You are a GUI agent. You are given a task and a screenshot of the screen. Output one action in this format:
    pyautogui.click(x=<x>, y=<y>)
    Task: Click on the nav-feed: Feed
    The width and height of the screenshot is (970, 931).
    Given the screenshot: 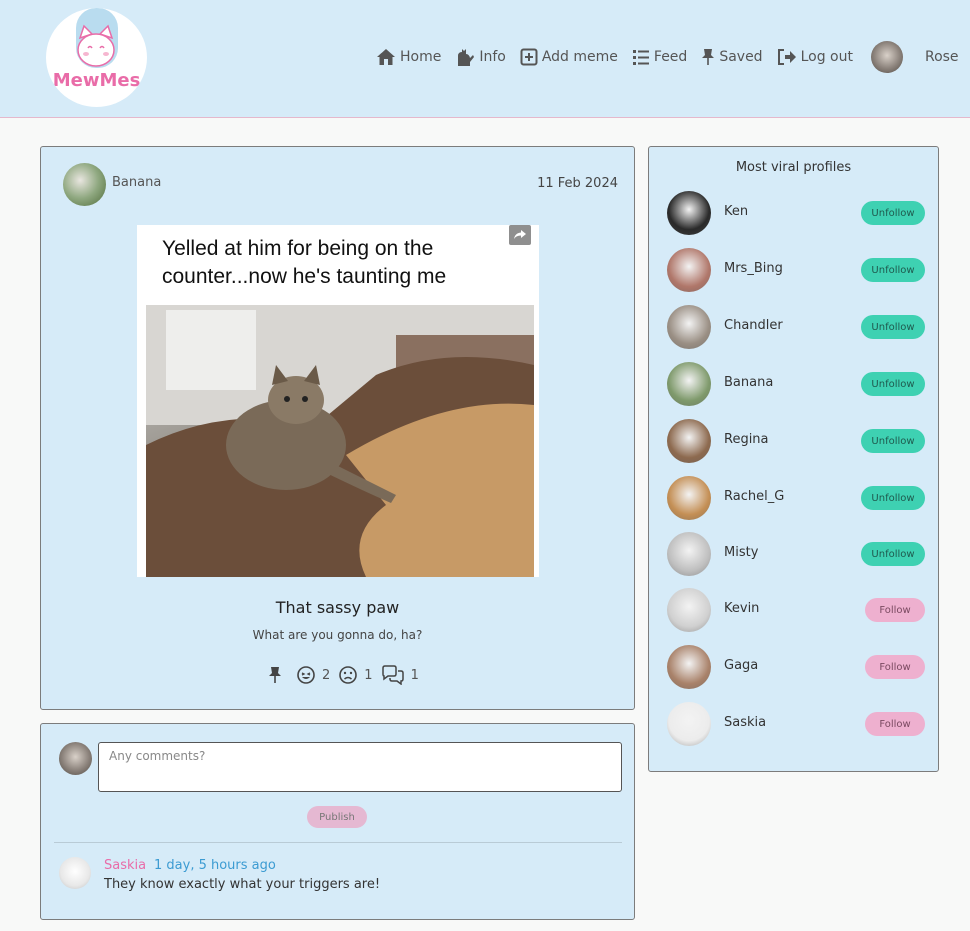 What is the action you would take?
    pyautogui.click(x=659, y=57)
    